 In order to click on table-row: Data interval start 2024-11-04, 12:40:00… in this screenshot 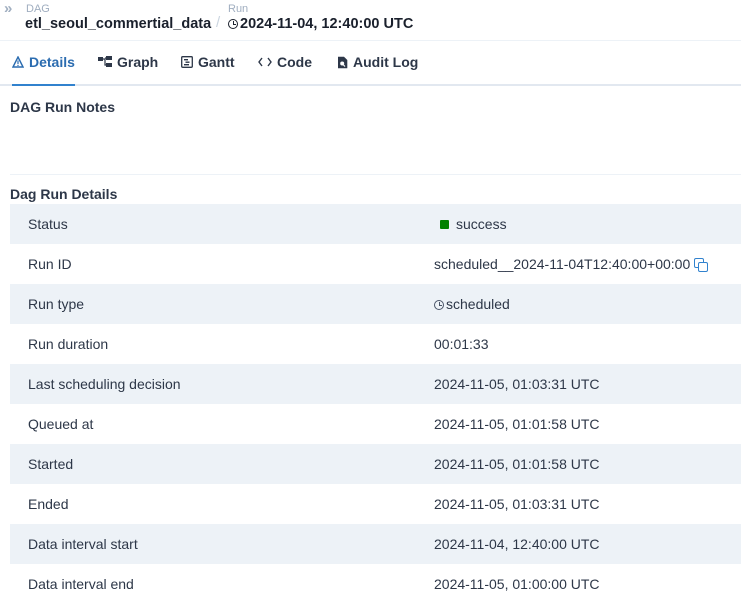, I will do `click(375, 544)`.